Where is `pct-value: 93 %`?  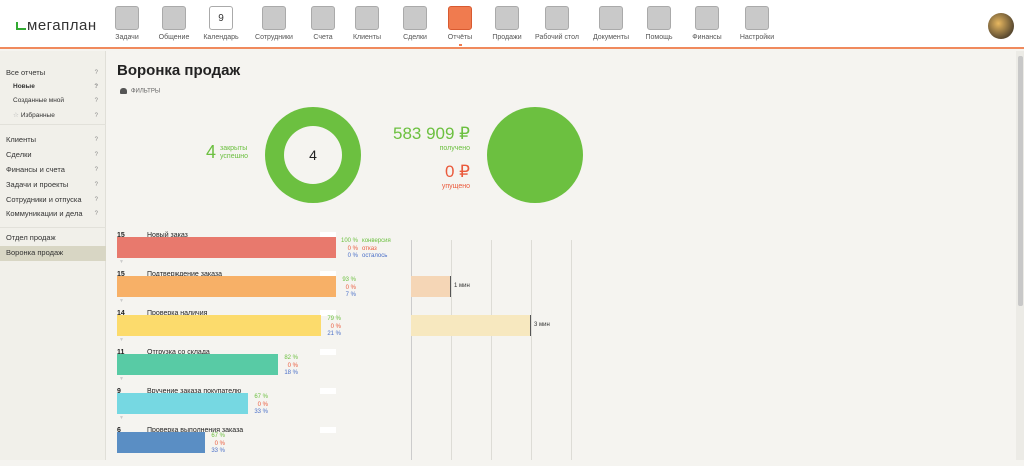
pct-value: 93 % is located at coordinates (349, 280).